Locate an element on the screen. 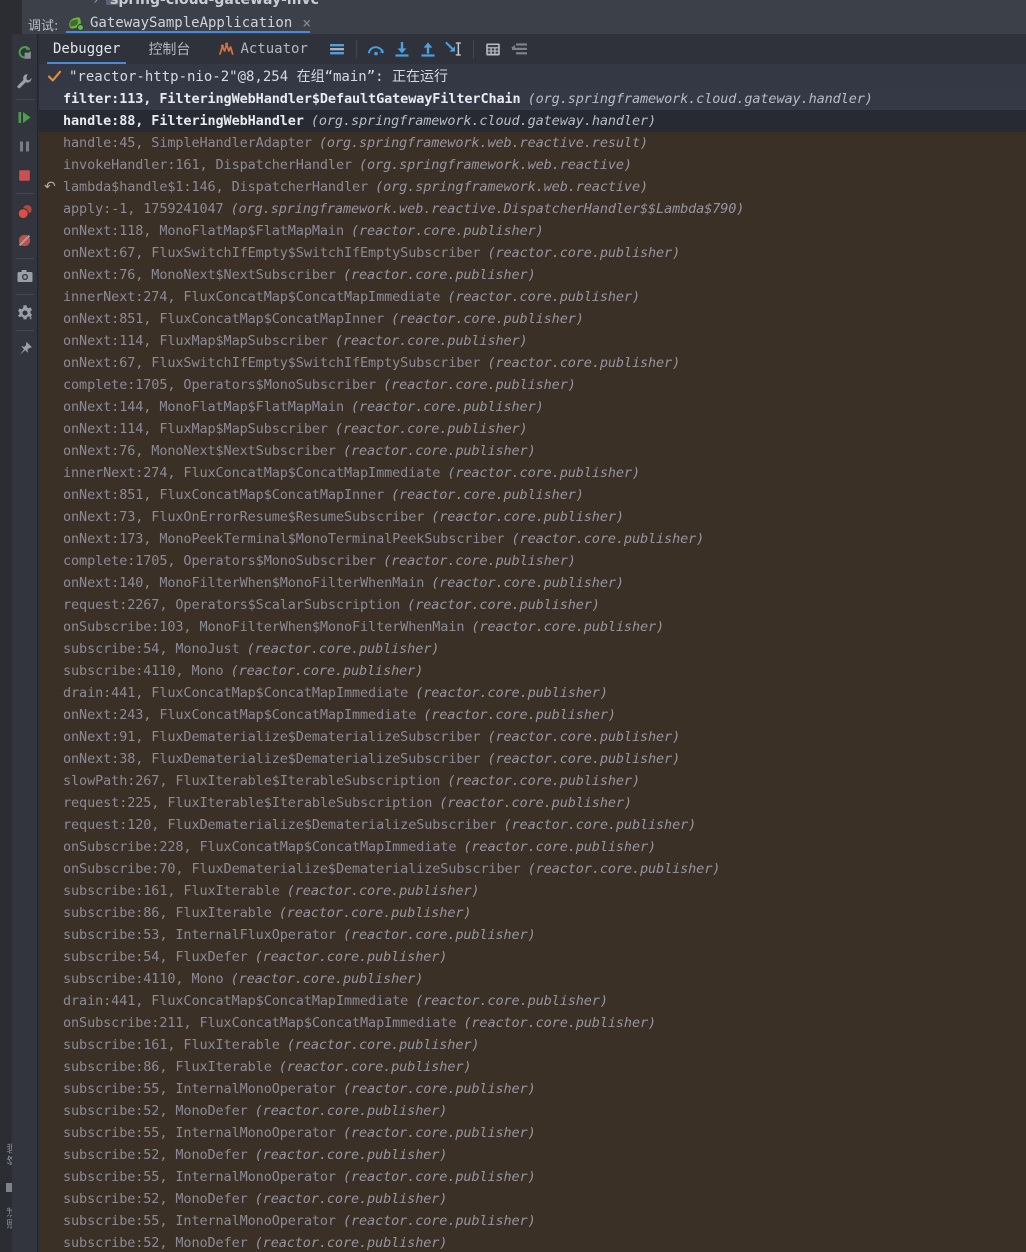  edit-configuration-button is located at coordinates (25, 81).